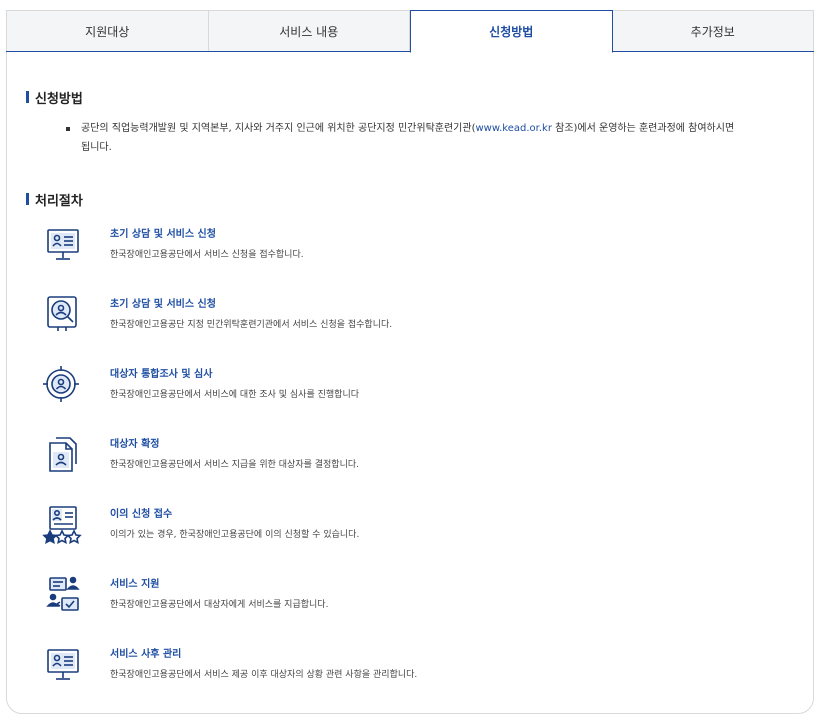  I want to click on document-person-icon, so click(62, 455).